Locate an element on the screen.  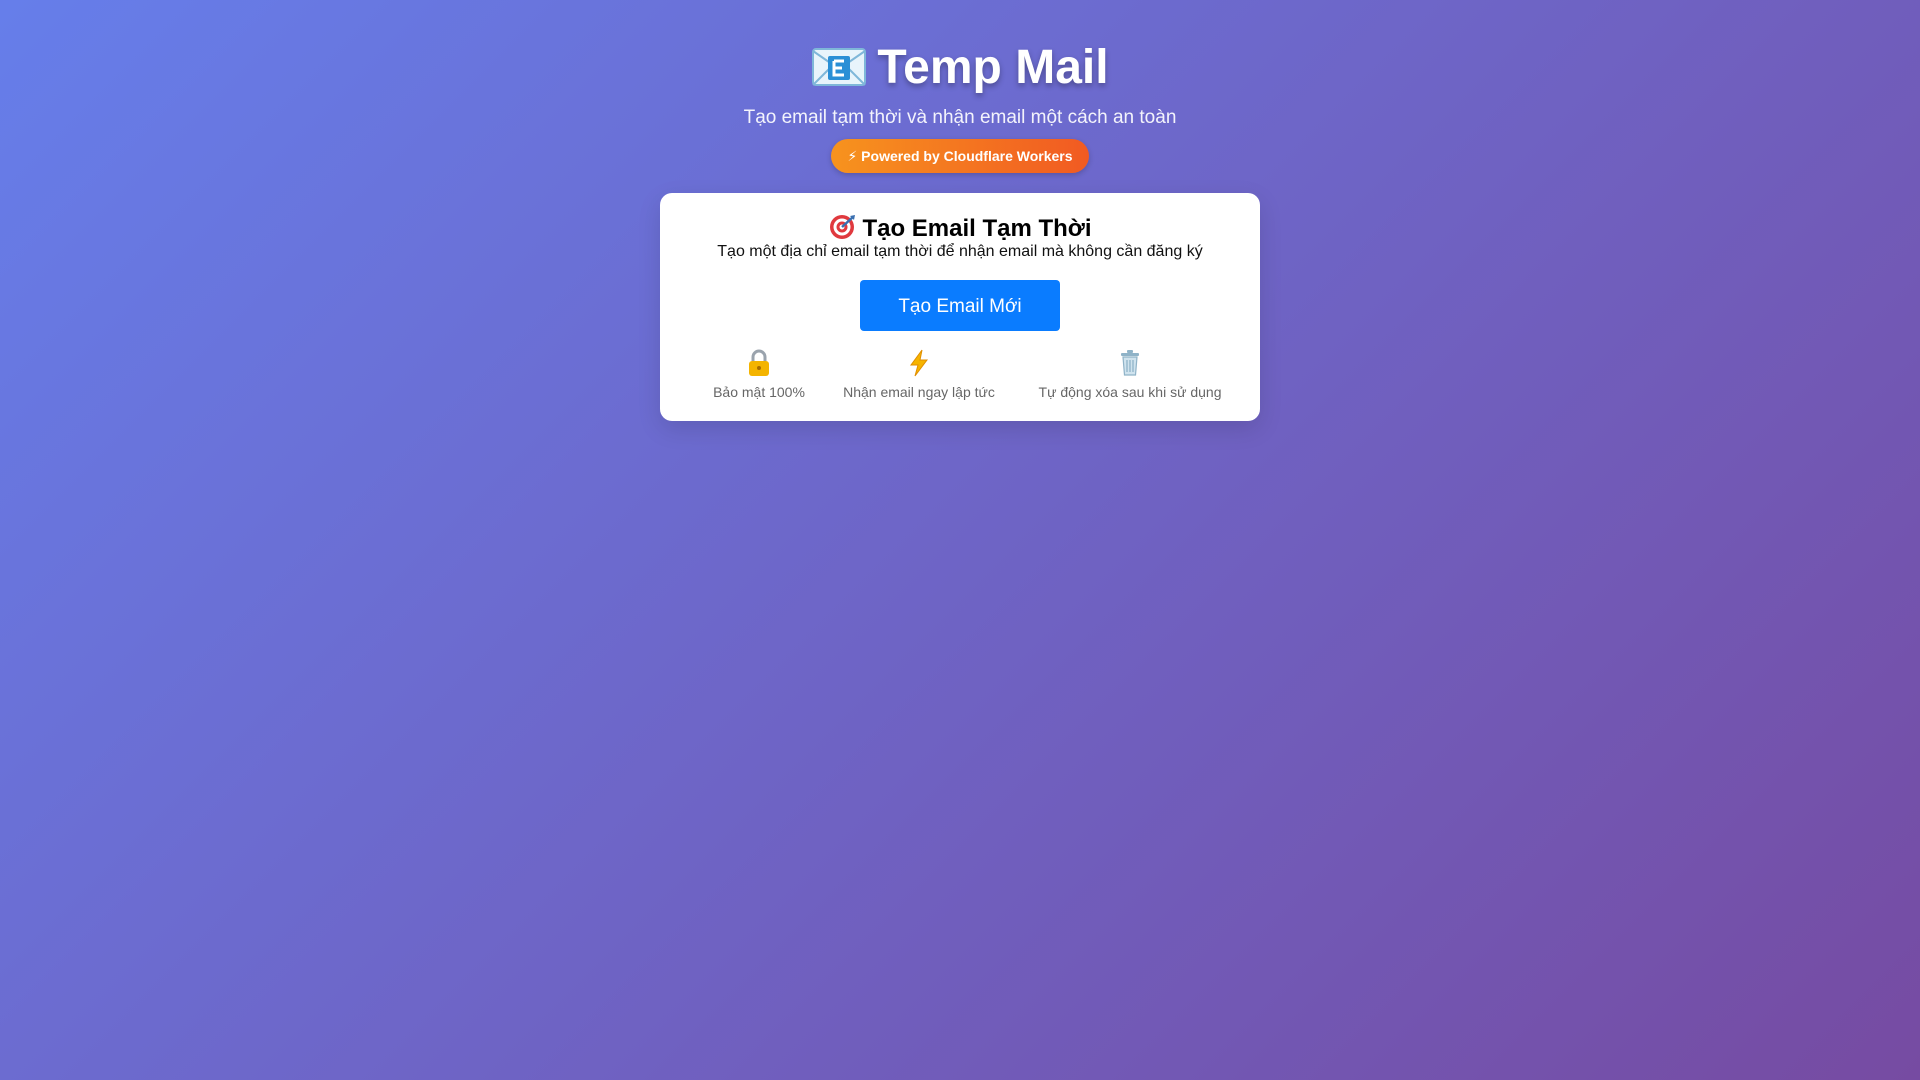
powered-badge: ⚡ Powered by Cloudflare Workers is located at coordinates (960, 156).